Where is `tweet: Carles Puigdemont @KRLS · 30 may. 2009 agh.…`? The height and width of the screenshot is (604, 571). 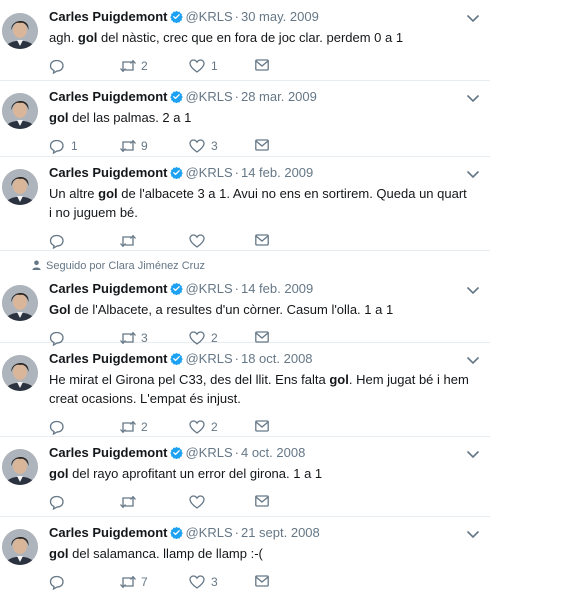
tweet: Carles Puigdemont @KRLS · 30 may. 2009 agh.… is located at coordinates (245, 40).